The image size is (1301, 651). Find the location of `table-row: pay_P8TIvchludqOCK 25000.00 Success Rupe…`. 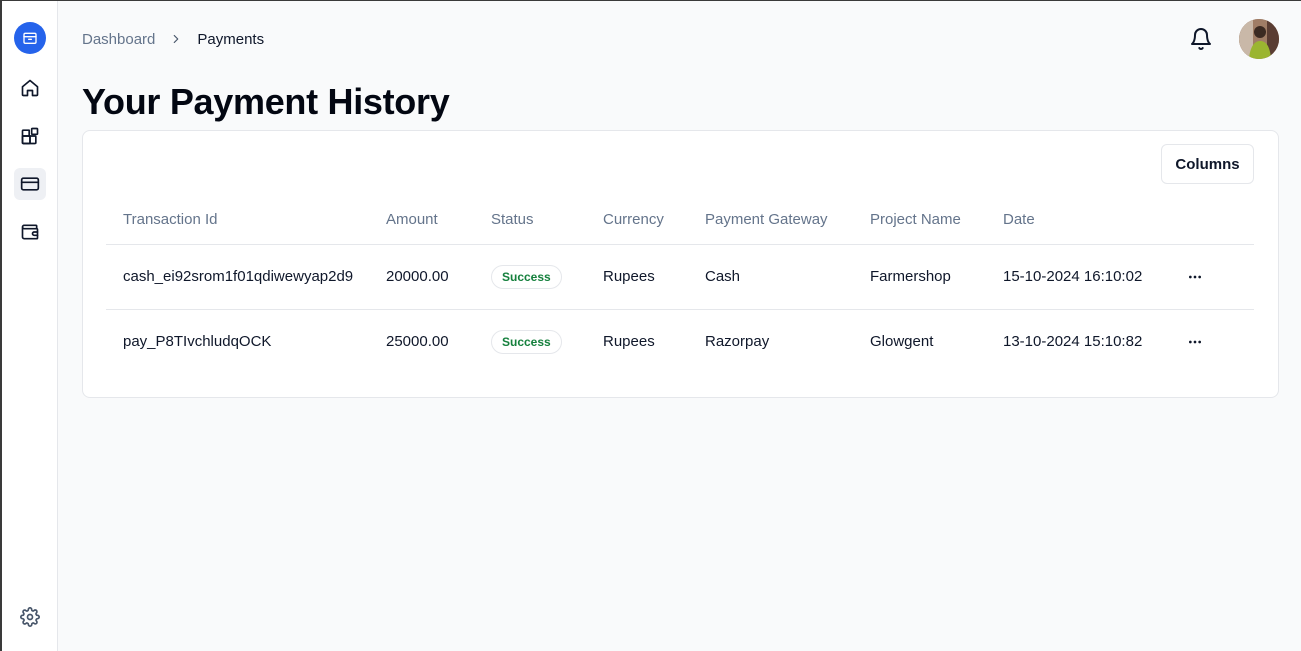

table-row: pay_P8TIvchludqOCK 25000.00 Success Rupe… is located at coordinates (680, 341).